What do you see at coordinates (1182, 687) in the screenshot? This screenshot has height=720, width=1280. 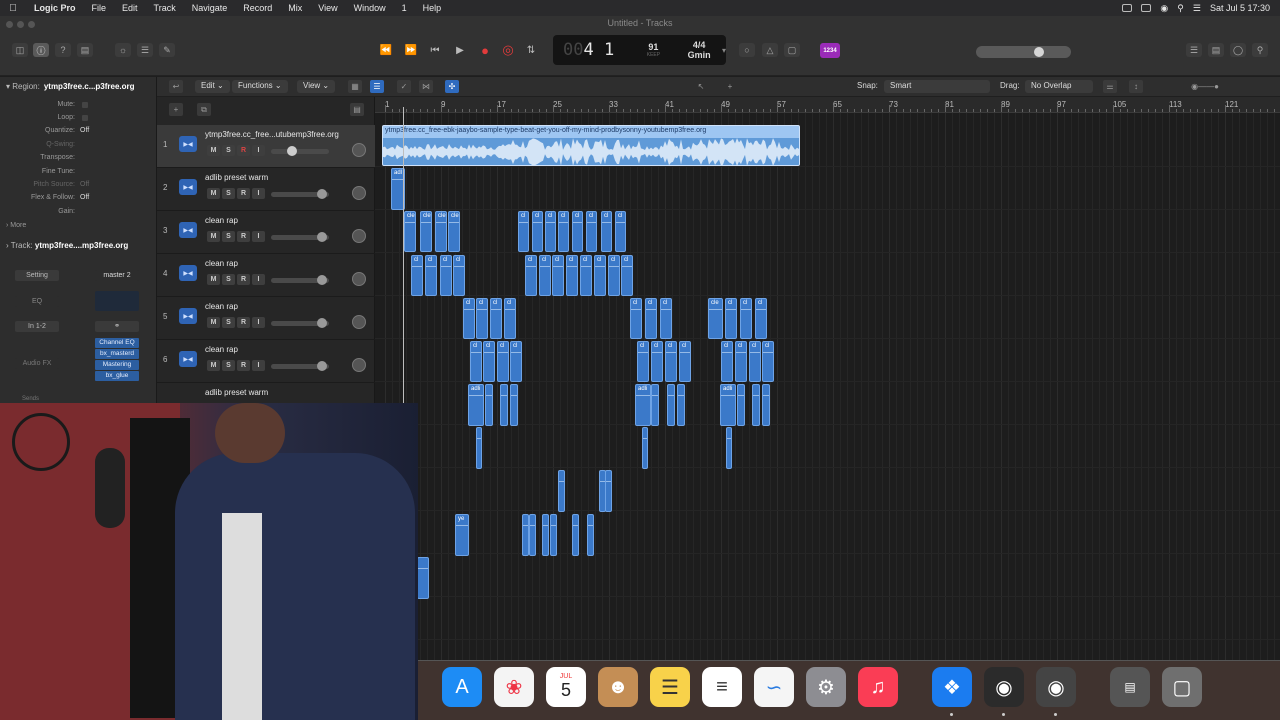 I see `trash-icon: ▢` at bounding box center [1182, 687].